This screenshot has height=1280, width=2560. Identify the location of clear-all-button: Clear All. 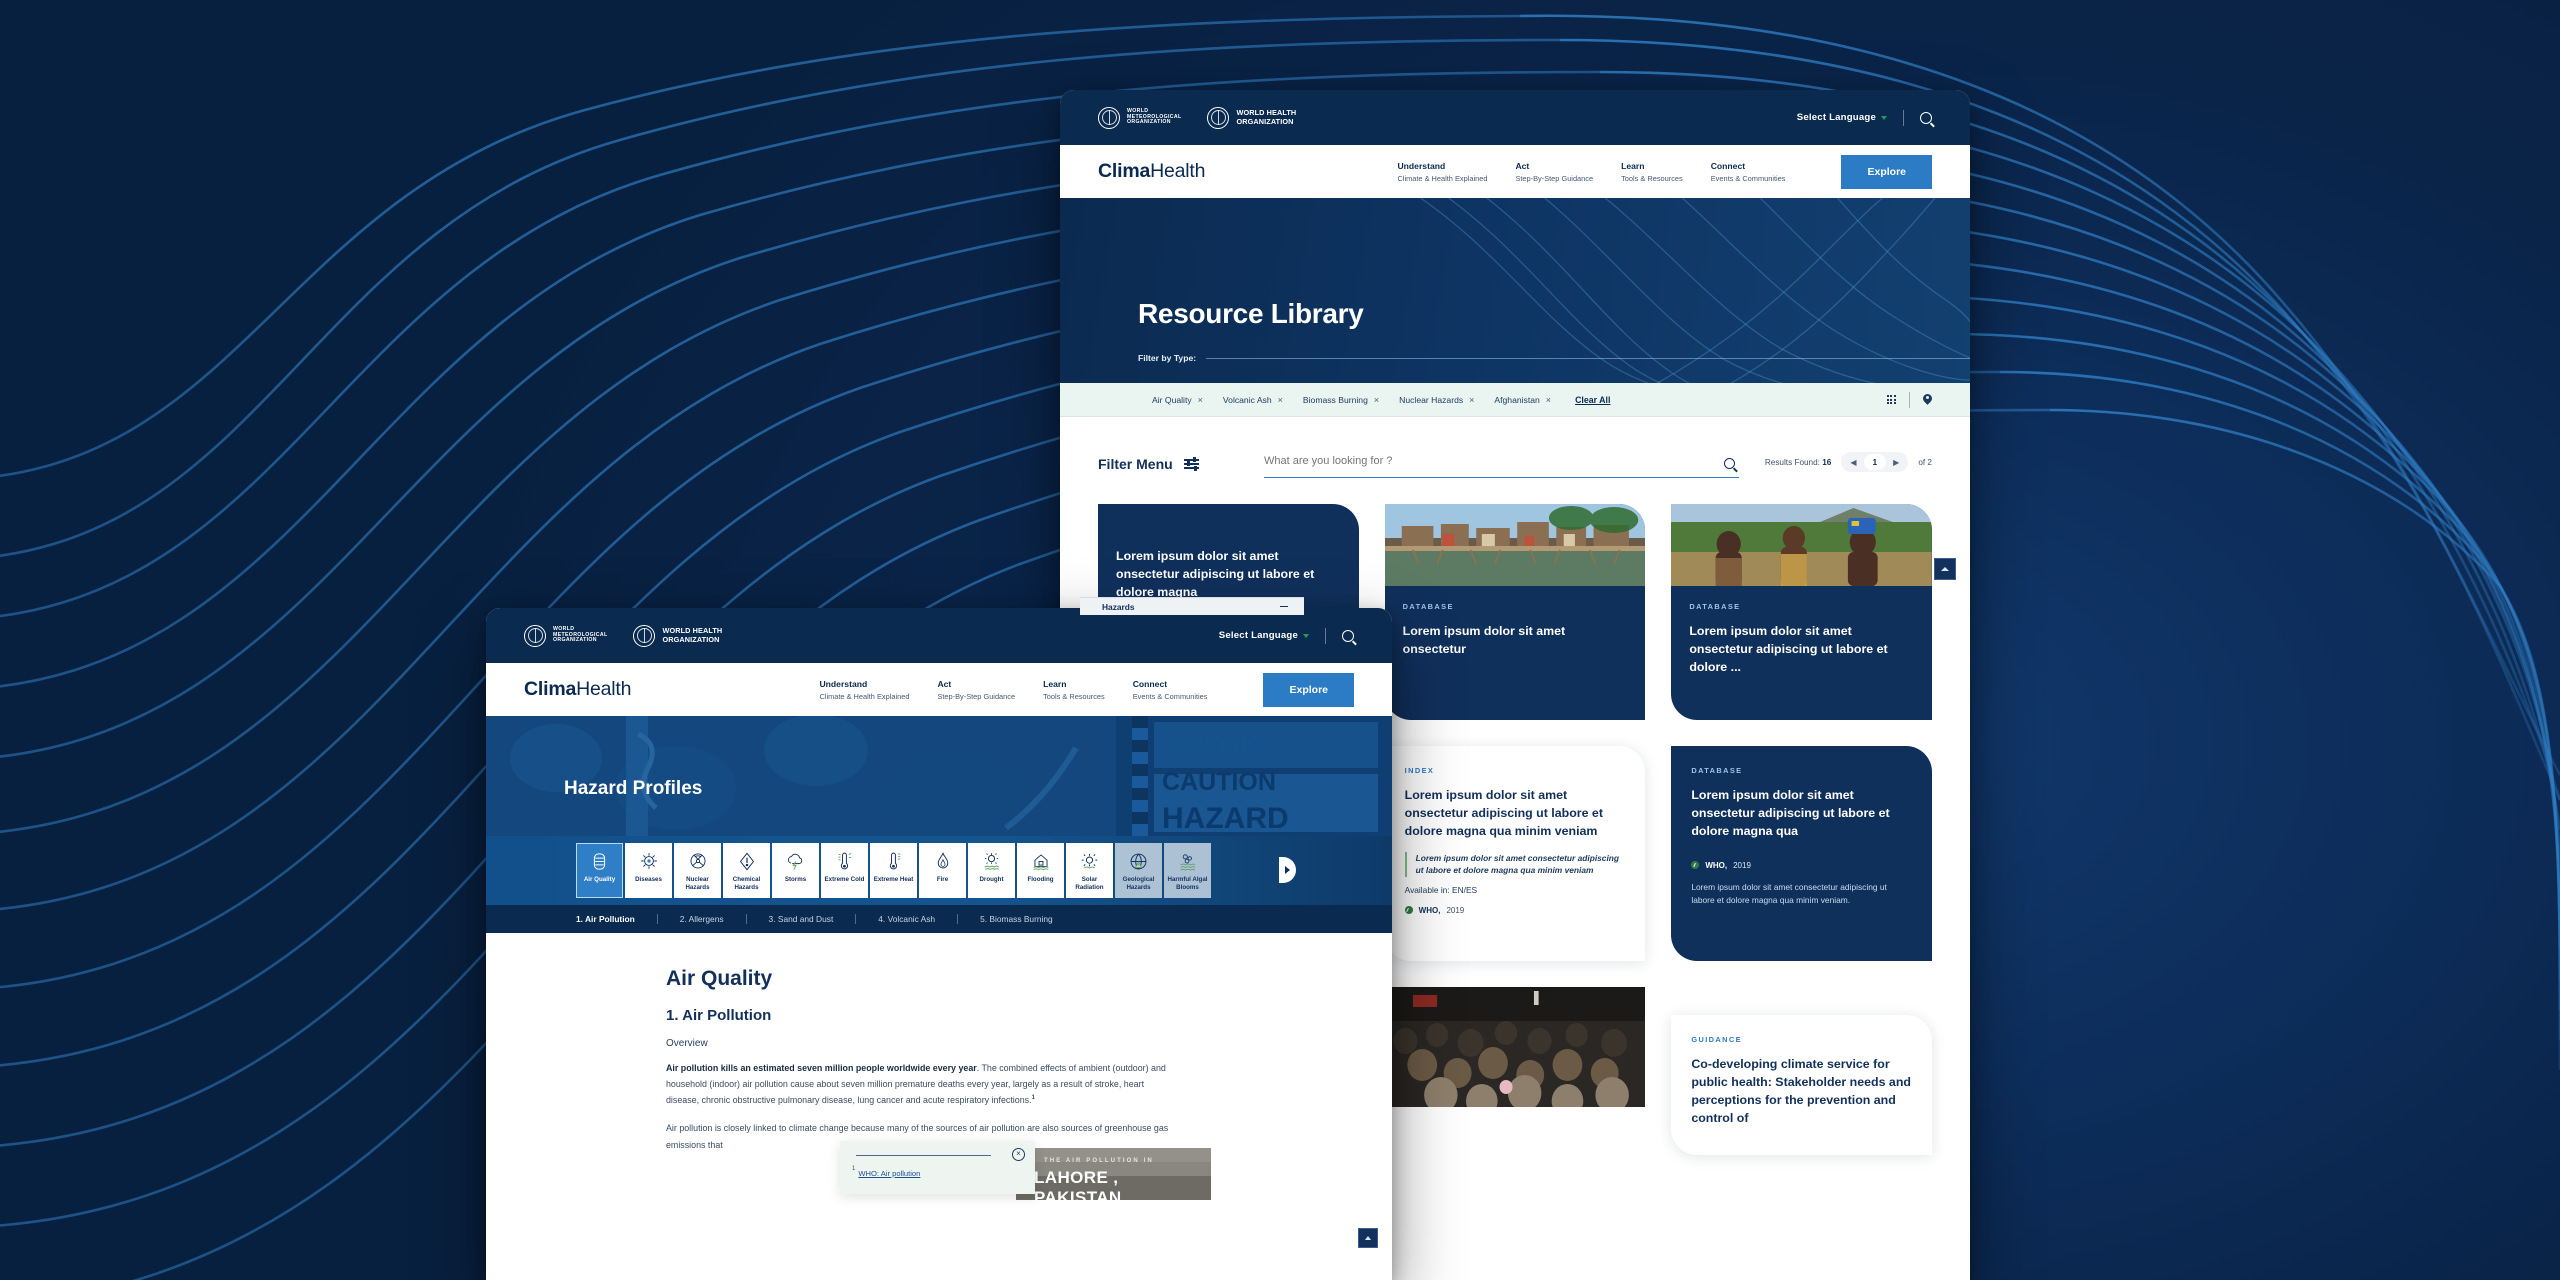
(1592, 400).